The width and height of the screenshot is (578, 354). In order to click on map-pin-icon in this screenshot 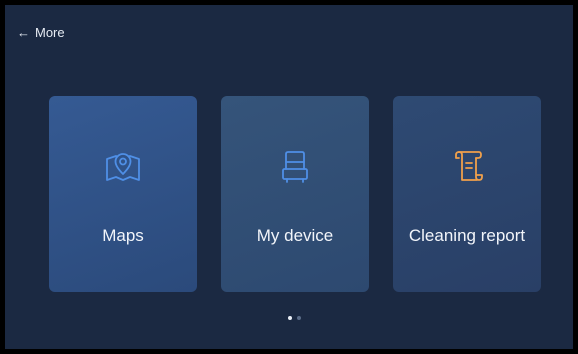, I will do `click(123, 167)`.